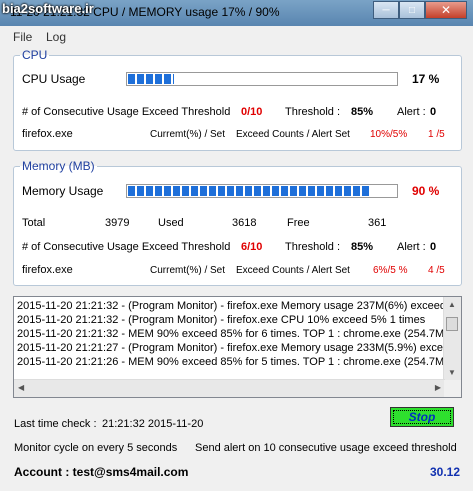  Describe the element at coordinates (313, 112) in the screenshot. I see `cpu-threshold-label: Threshold :` at that location.